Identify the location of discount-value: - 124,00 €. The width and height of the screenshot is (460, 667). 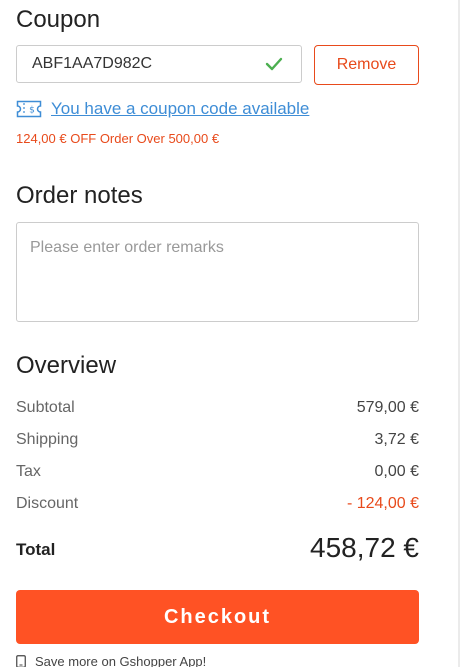
(382, 503).